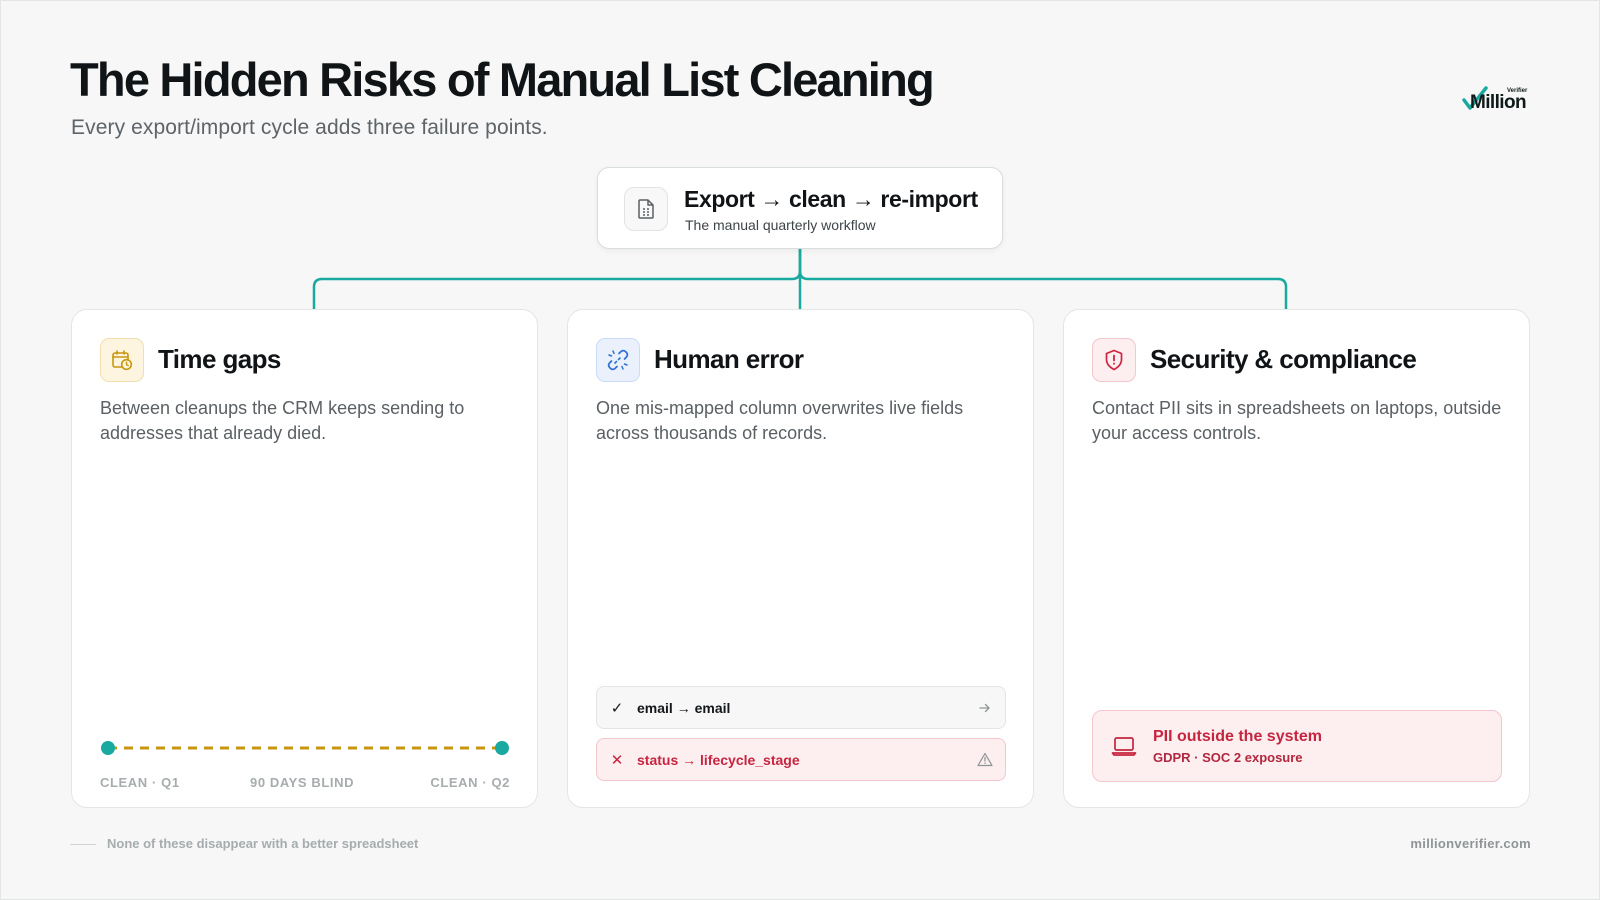  What do you see at coordinates (83, 844) in the screenshot?
I see `footer-divider` at bounding box center [83, 844].